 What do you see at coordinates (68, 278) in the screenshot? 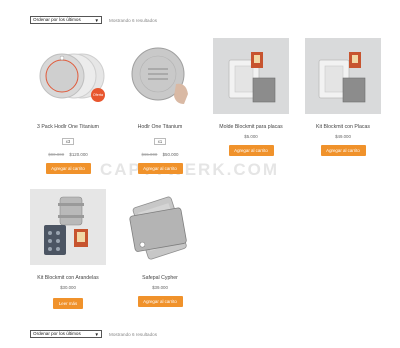
I see `product-title: Kit Blockmit con Arandelas` at bounding box center [68, 278].